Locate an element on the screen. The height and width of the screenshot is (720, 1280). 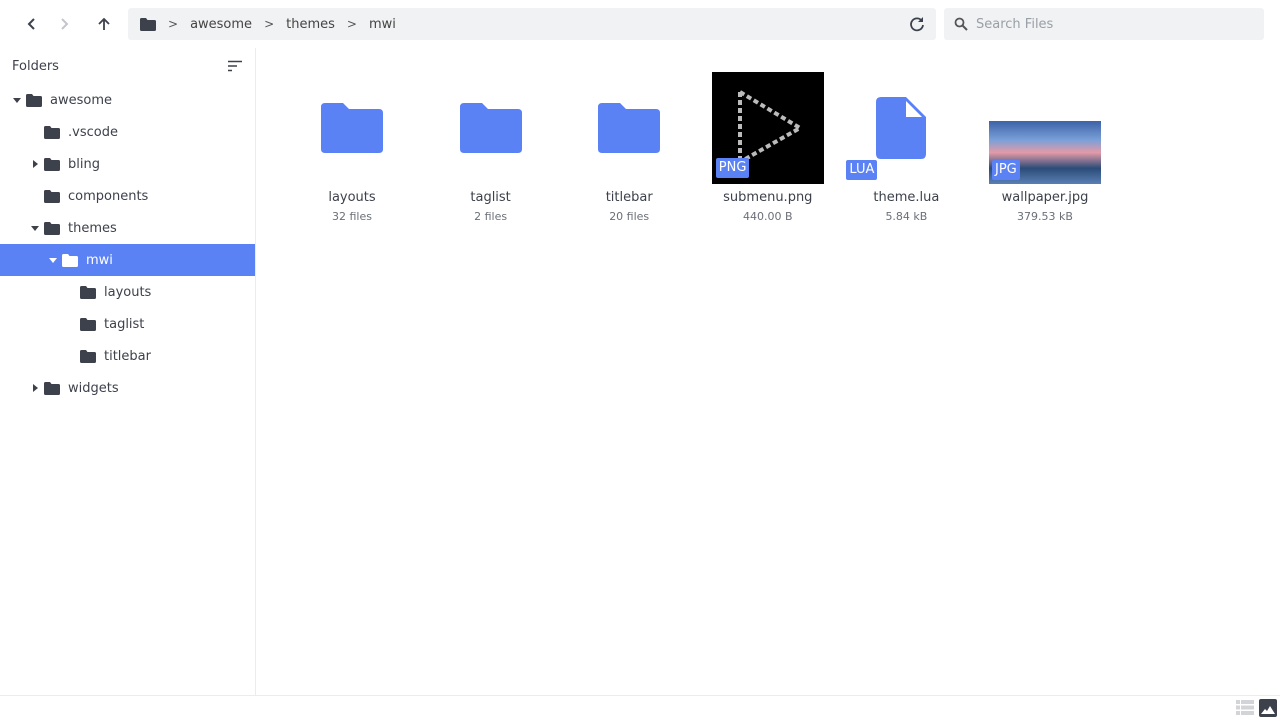
file-name: theme.lua is located at coordinates (906, 197).